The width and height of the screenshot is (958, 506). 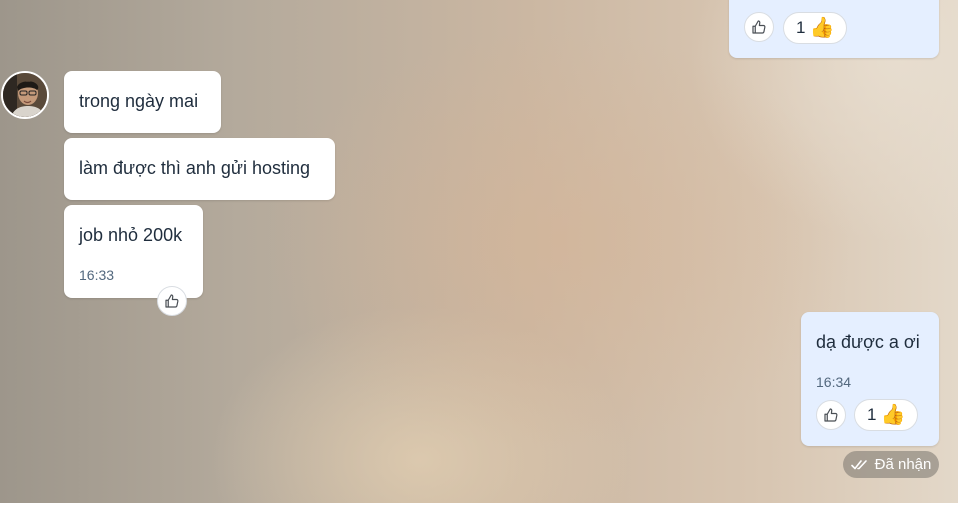 What do you see at coordinates (195, 168) in the screenshot?
I see `message-text: làm được thì anh gửi hosting` at bounding box center [195, 168].